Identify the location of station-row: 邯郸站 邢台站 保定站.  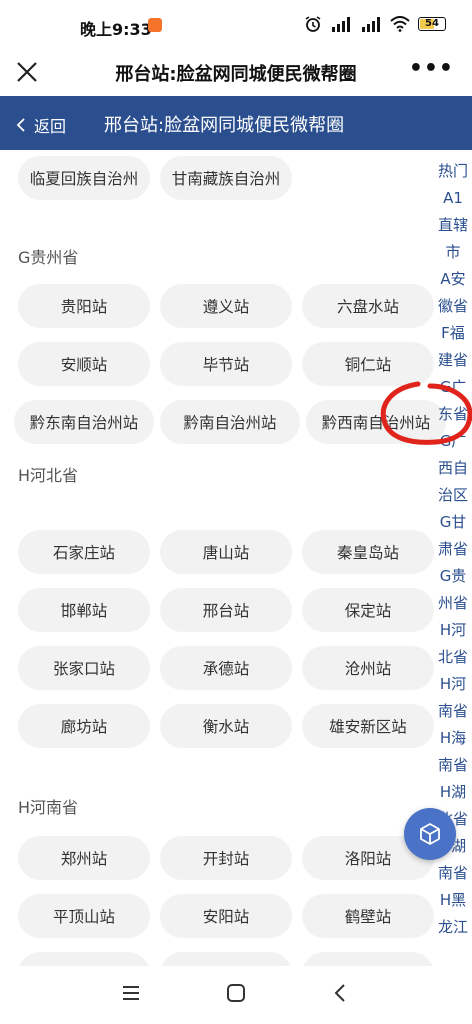
(226, 610).